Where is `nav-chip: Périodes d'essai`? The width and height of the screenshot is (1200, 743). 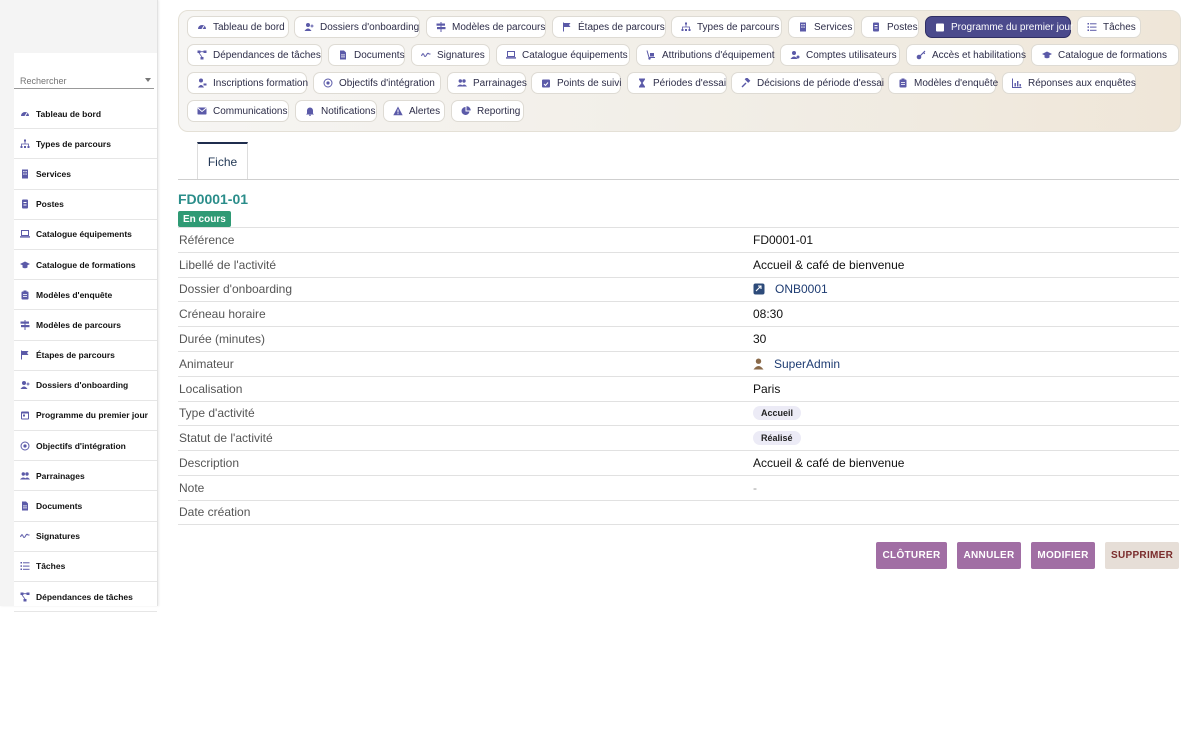
nav-chip: Périodes d'essai is located at coordinates (677, 83).